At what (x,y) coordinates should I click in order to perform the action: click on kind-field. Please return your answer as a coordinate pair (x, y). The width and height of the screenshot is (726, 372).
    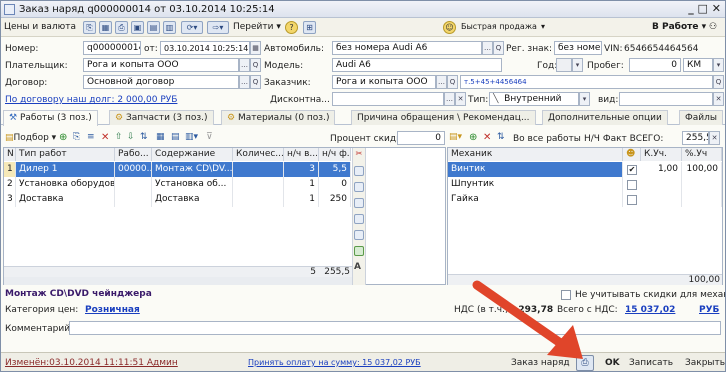
    Looking at the image, I should click on (666, 99).